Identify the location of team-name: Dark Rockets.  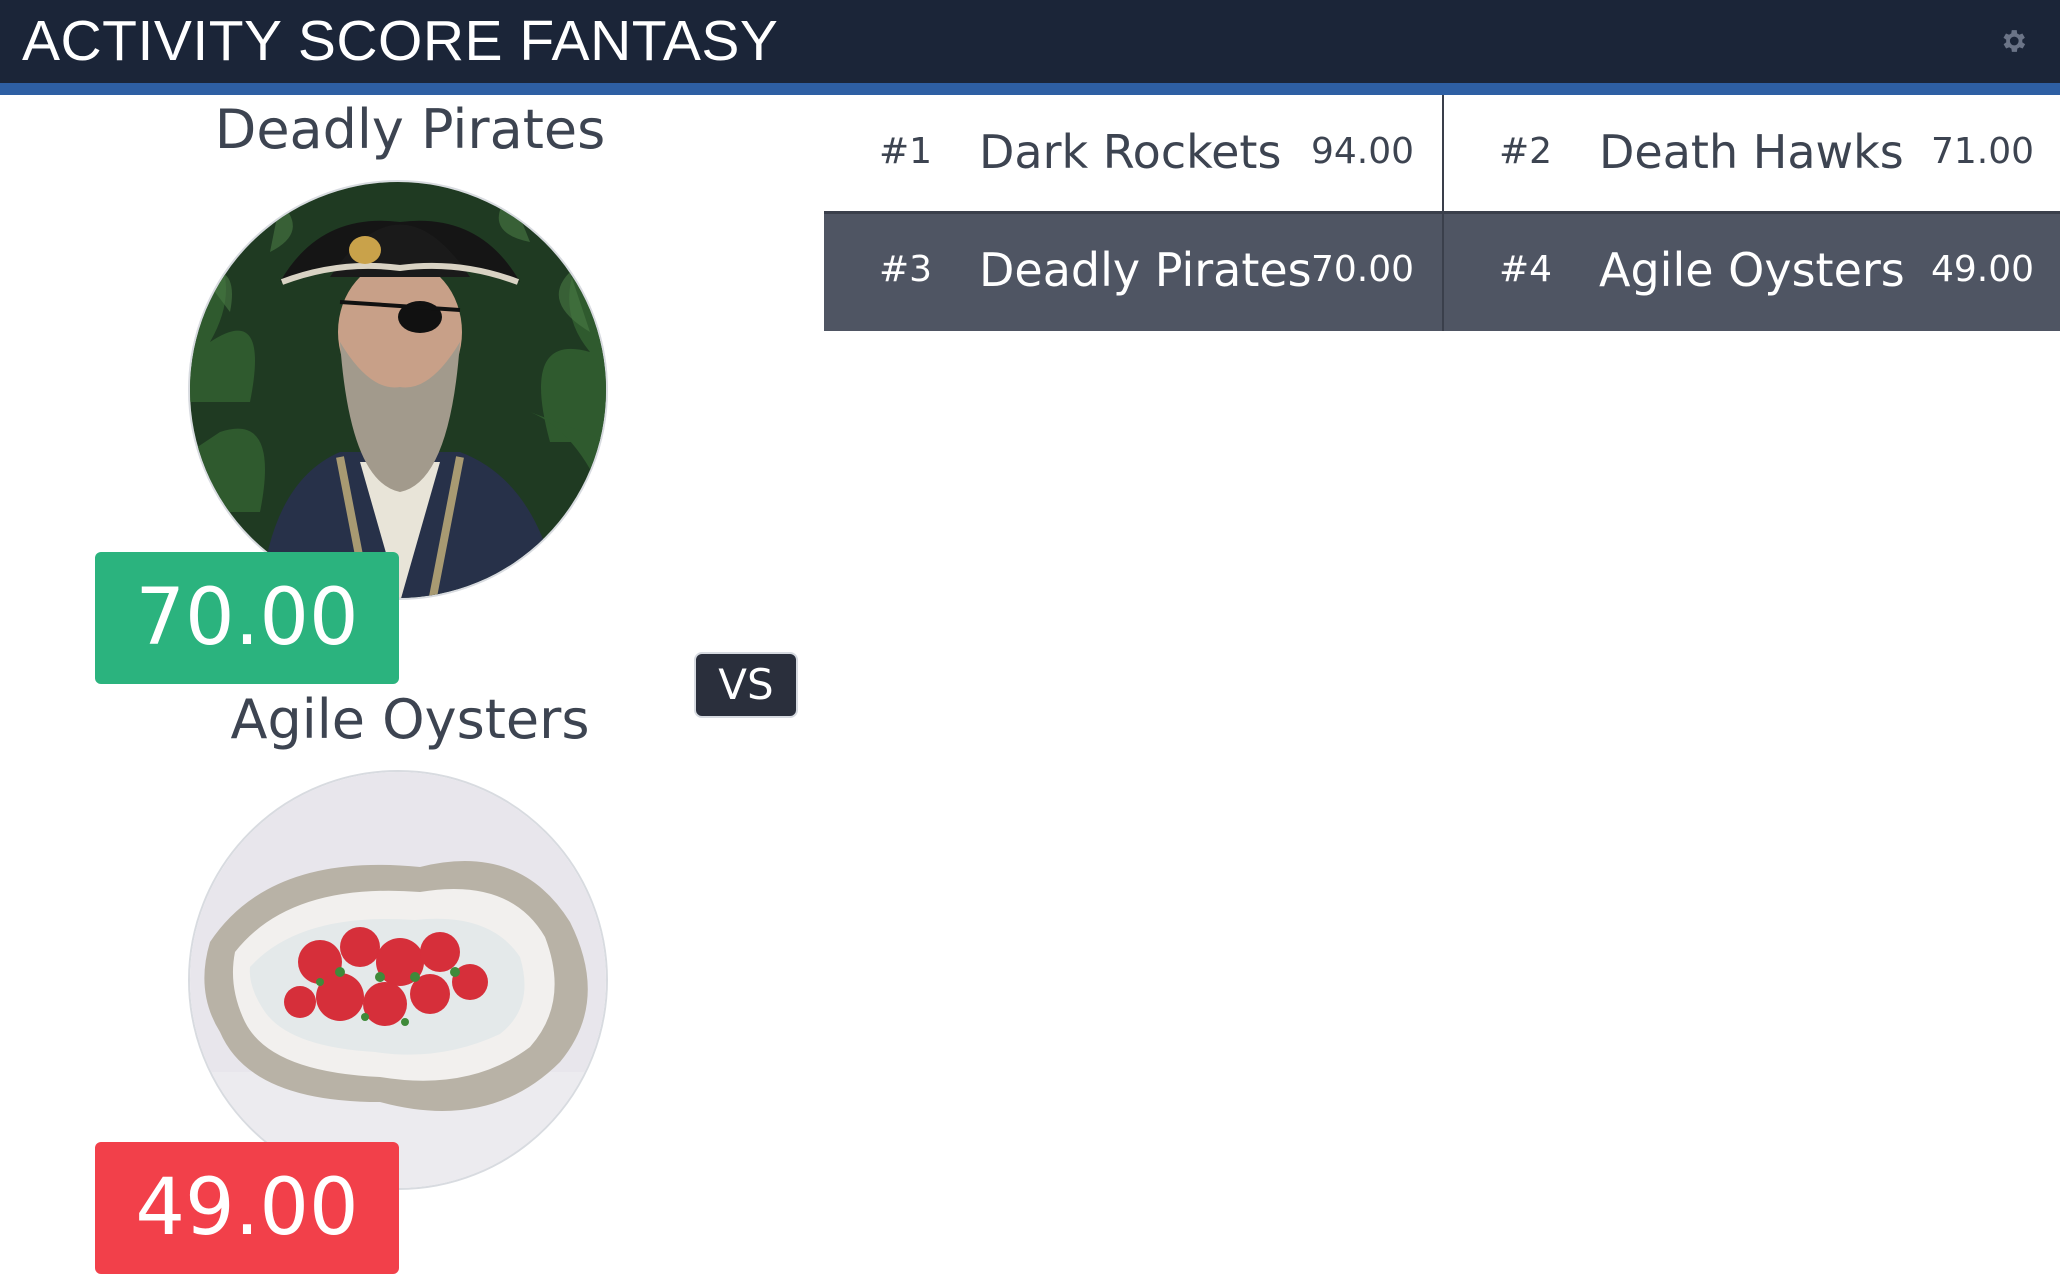
(1130, 152).